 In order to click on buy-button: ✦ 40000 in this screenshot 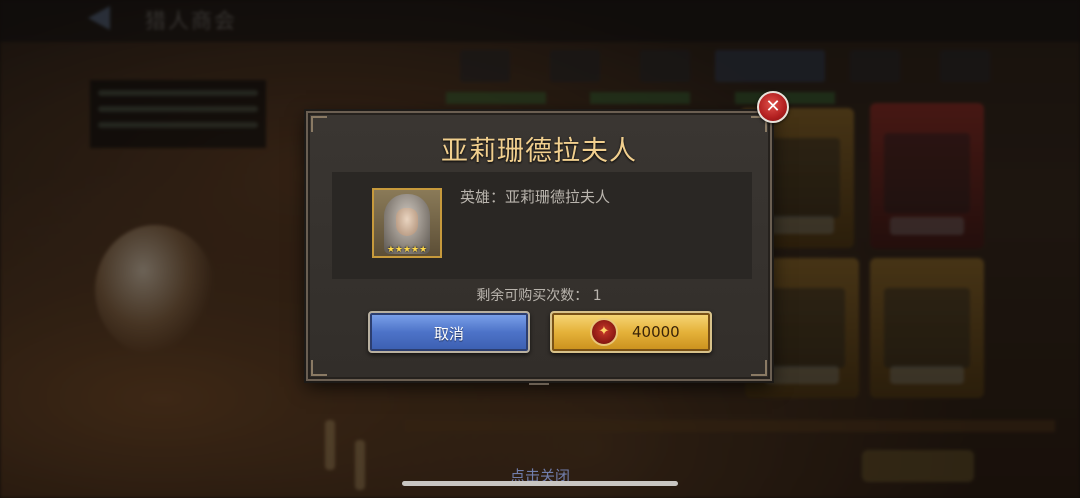, I will do `click(631, 332)`.